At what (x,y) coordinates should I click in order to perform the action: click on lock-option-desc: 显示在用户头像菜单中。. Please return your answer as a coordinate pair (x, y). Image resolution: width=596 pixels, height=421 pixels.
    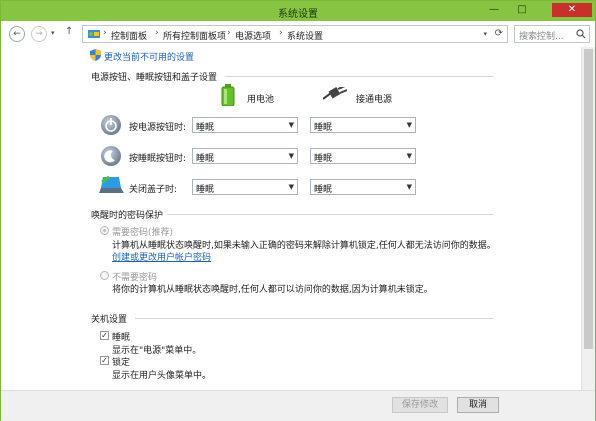
    Looking at the image, I should click on (162, 376).